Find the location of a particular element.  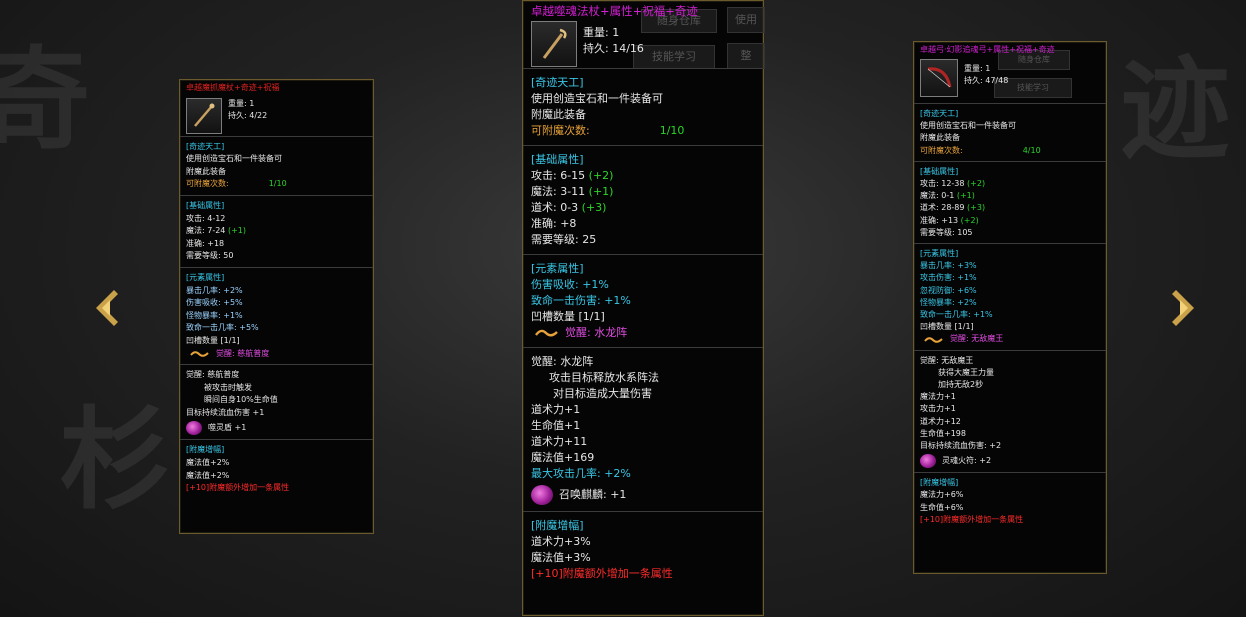

background-logo-left: 奇 is located at coordinates (45, 99).